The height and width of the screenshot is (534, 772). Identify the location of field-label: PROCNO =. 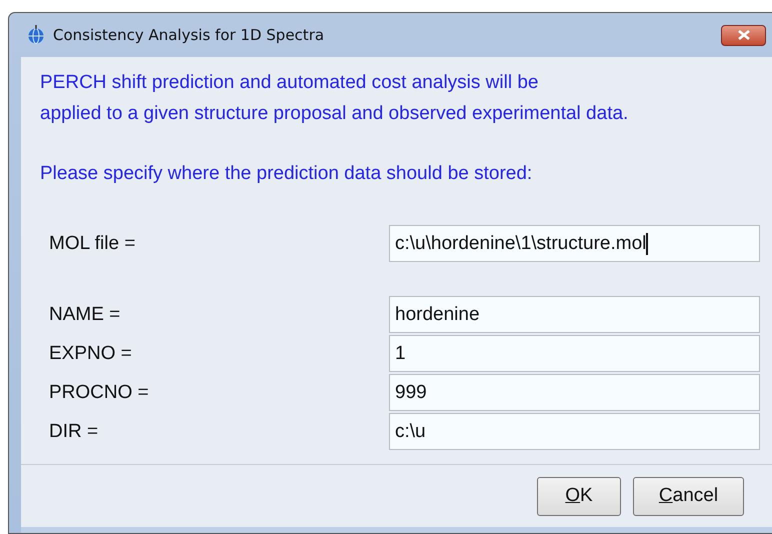
(99, 393).